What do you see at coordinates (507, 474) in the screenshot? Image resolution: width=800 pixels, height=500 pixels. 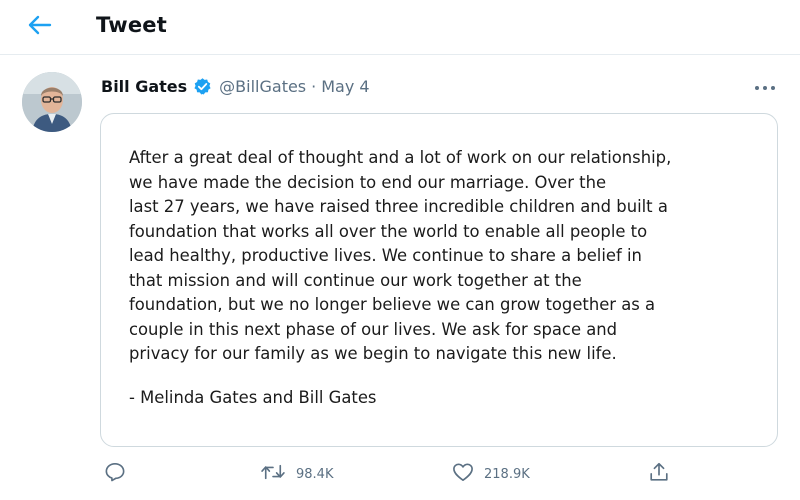 I see `like-count: 218.9K` at bounding box center [507, 474].